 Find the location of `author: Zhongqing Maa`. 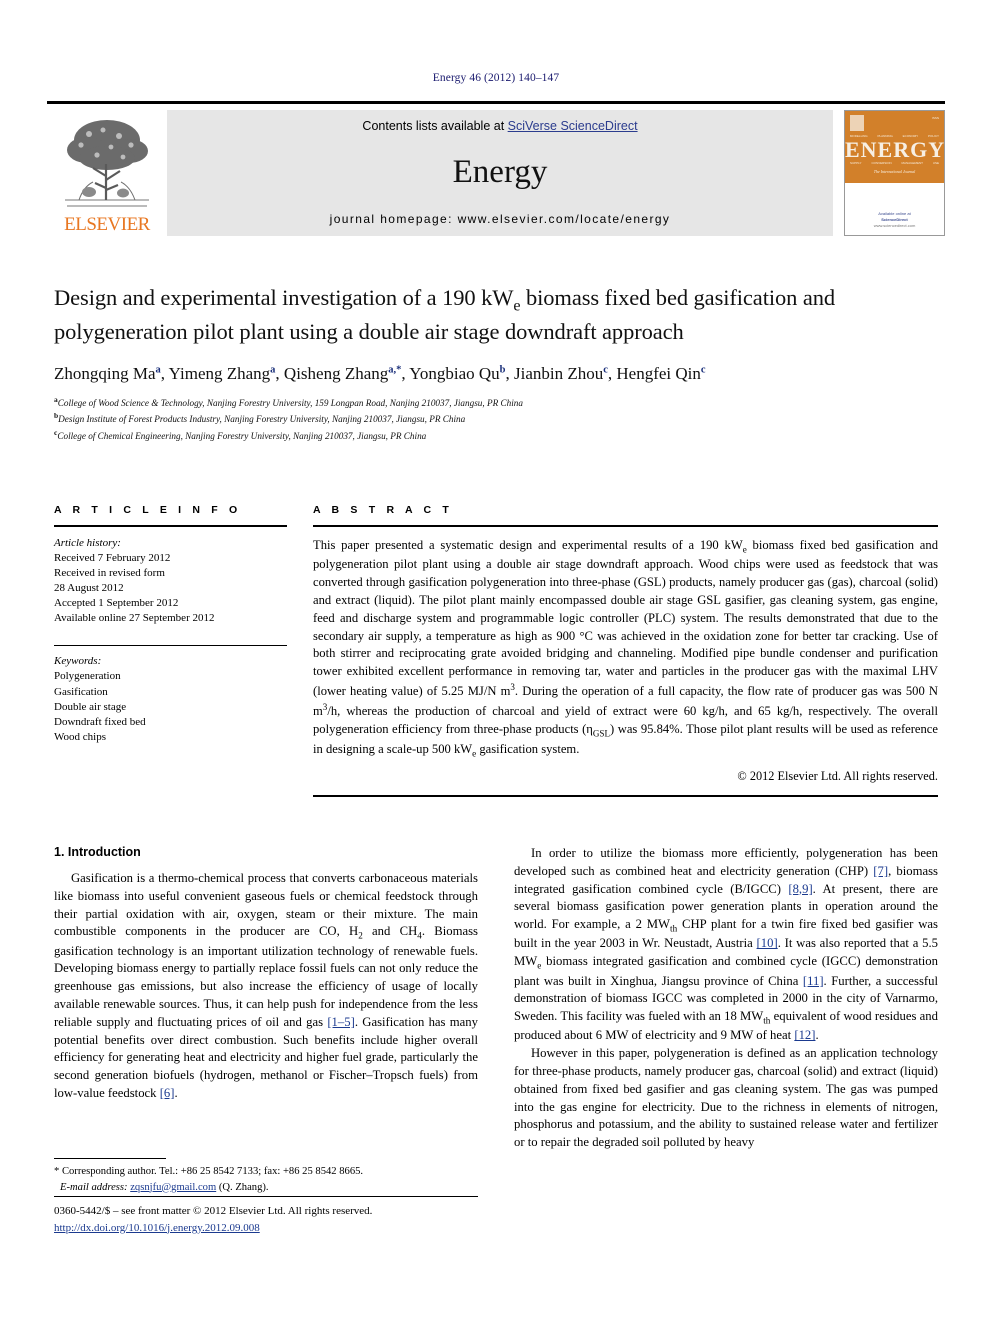

author: Zhongqing Maa is located at coordinates (107, 373).